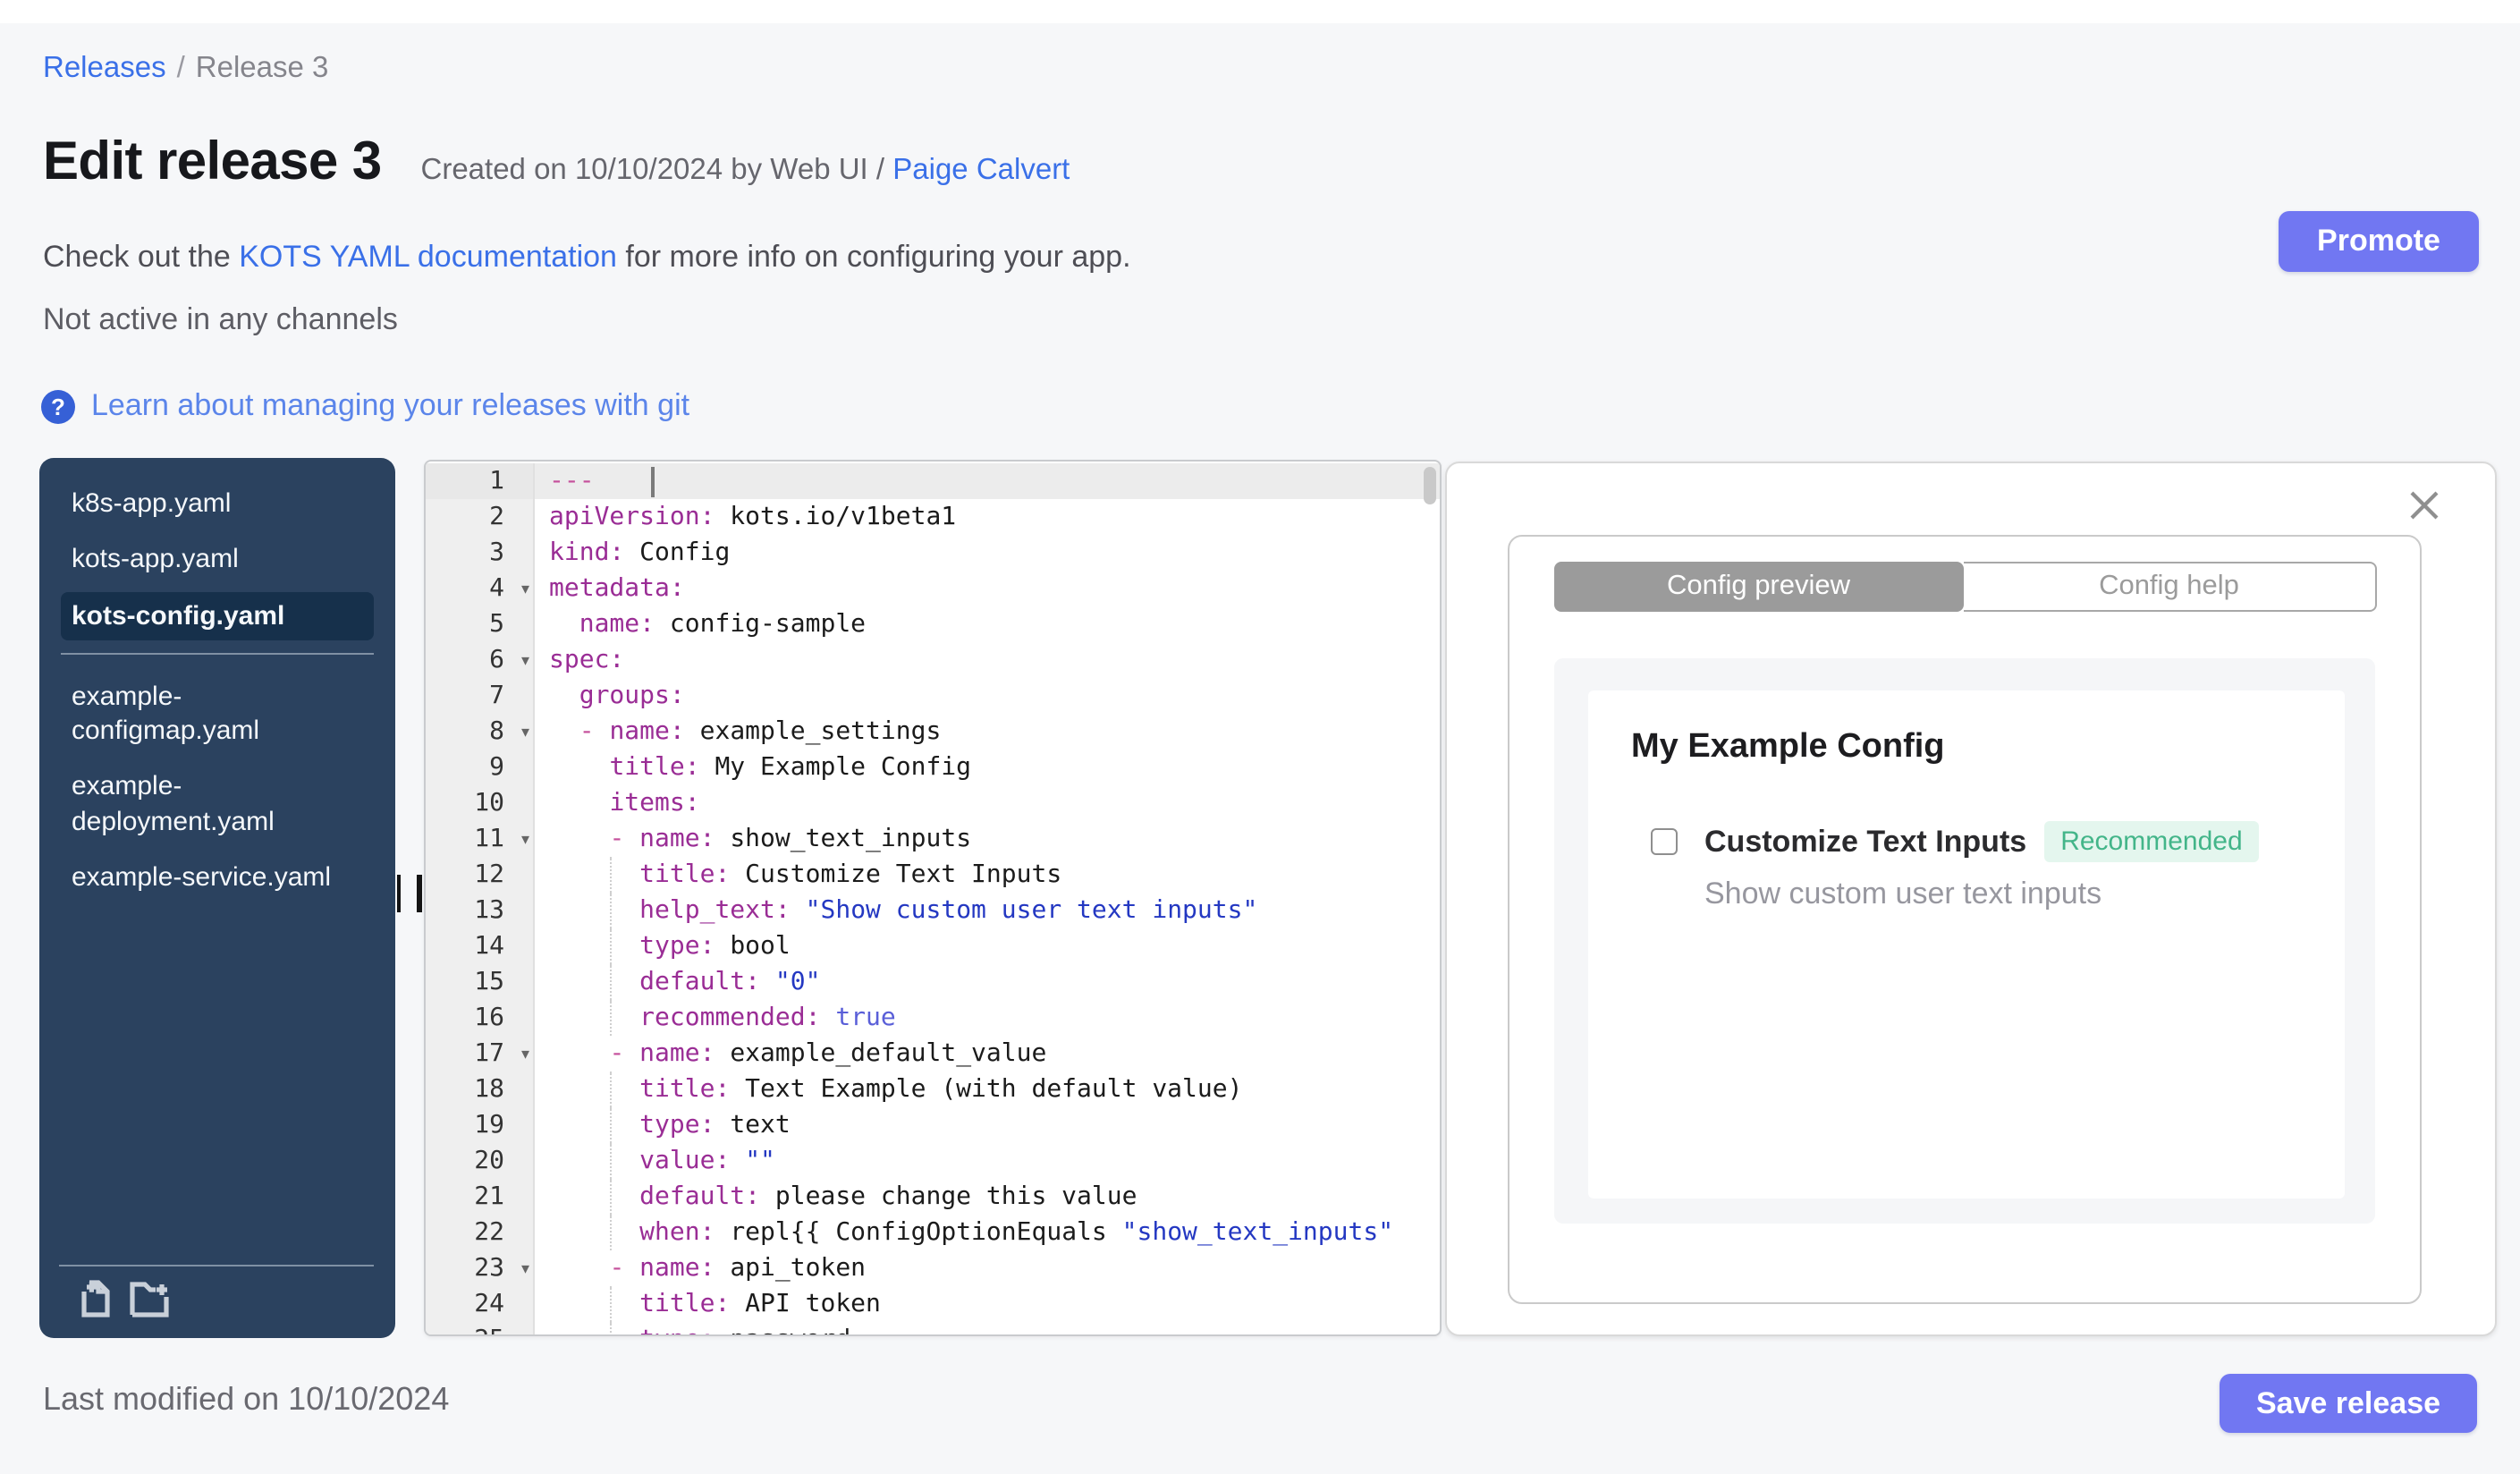 The height and width of the screenshot is (1474, 2520). Describe the element at coordinates (246, 1399) in the screenshot. I see `last-modified: Last modified on 10/10/2024` at that location.